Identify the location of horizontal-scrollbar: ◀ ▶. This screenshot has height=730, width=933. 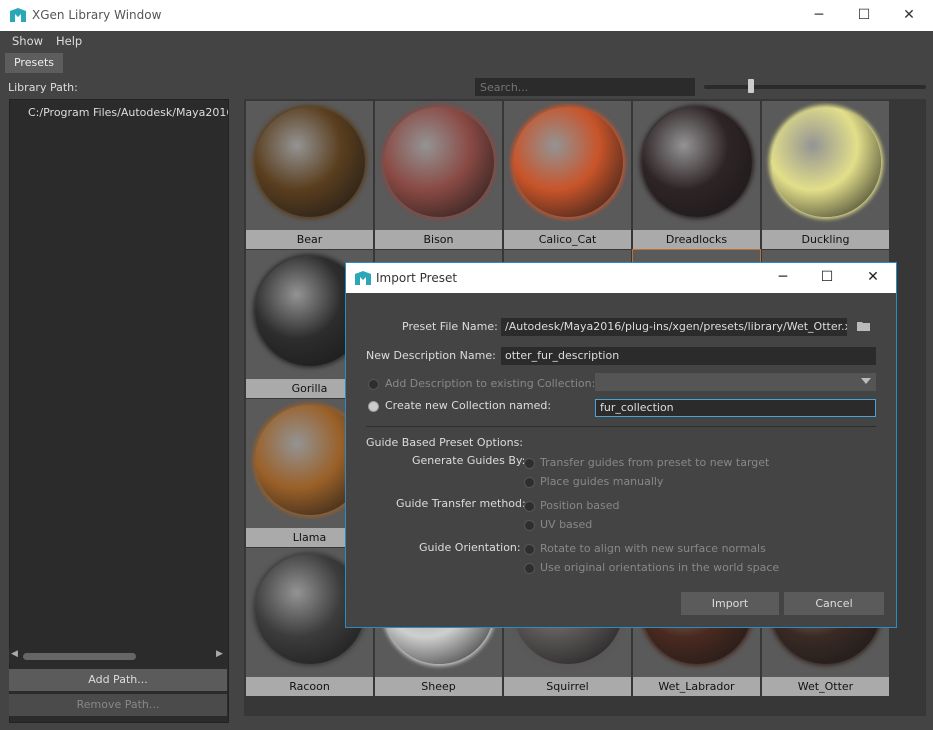
(118, 656).